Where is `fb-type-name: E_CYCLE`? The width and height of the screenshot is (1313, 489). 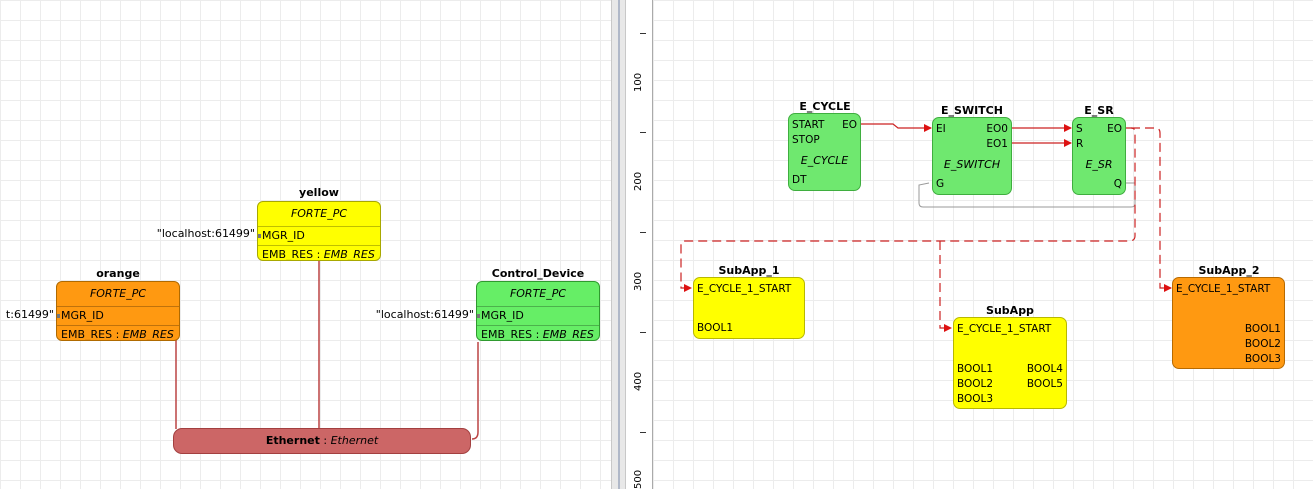
fb-type-name: E_CYCLE is located at coordinates (824, 160).